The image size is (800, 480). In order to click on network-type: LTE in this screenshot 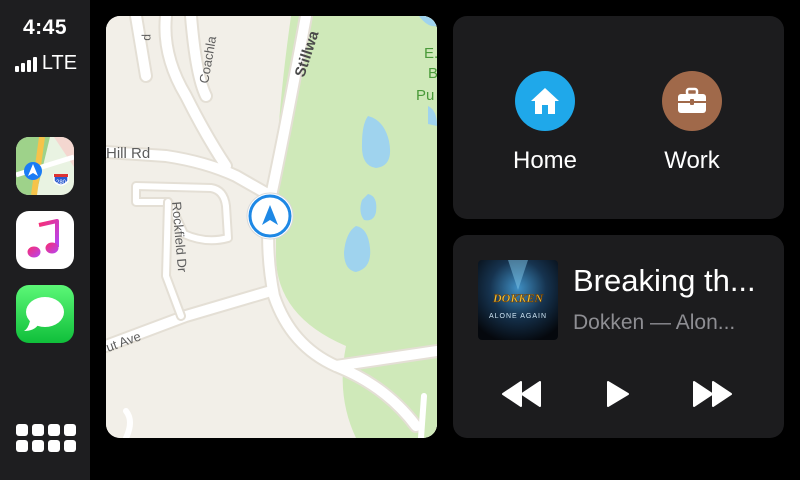, I will do `click(59, 63)`.